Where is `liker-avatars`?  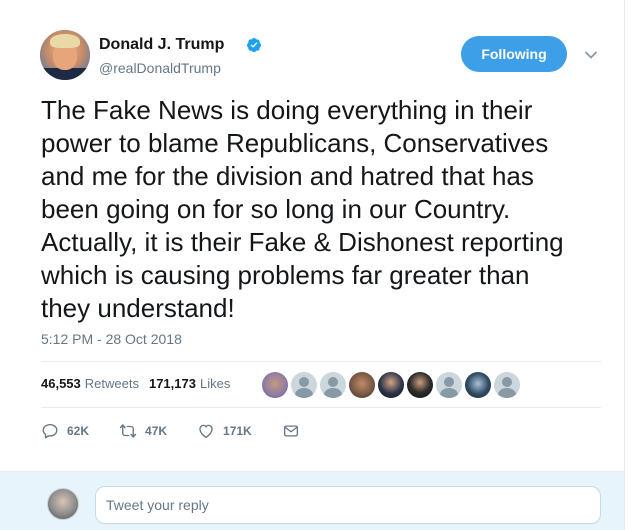 liker-avatars is located at coordinates (392, 385).